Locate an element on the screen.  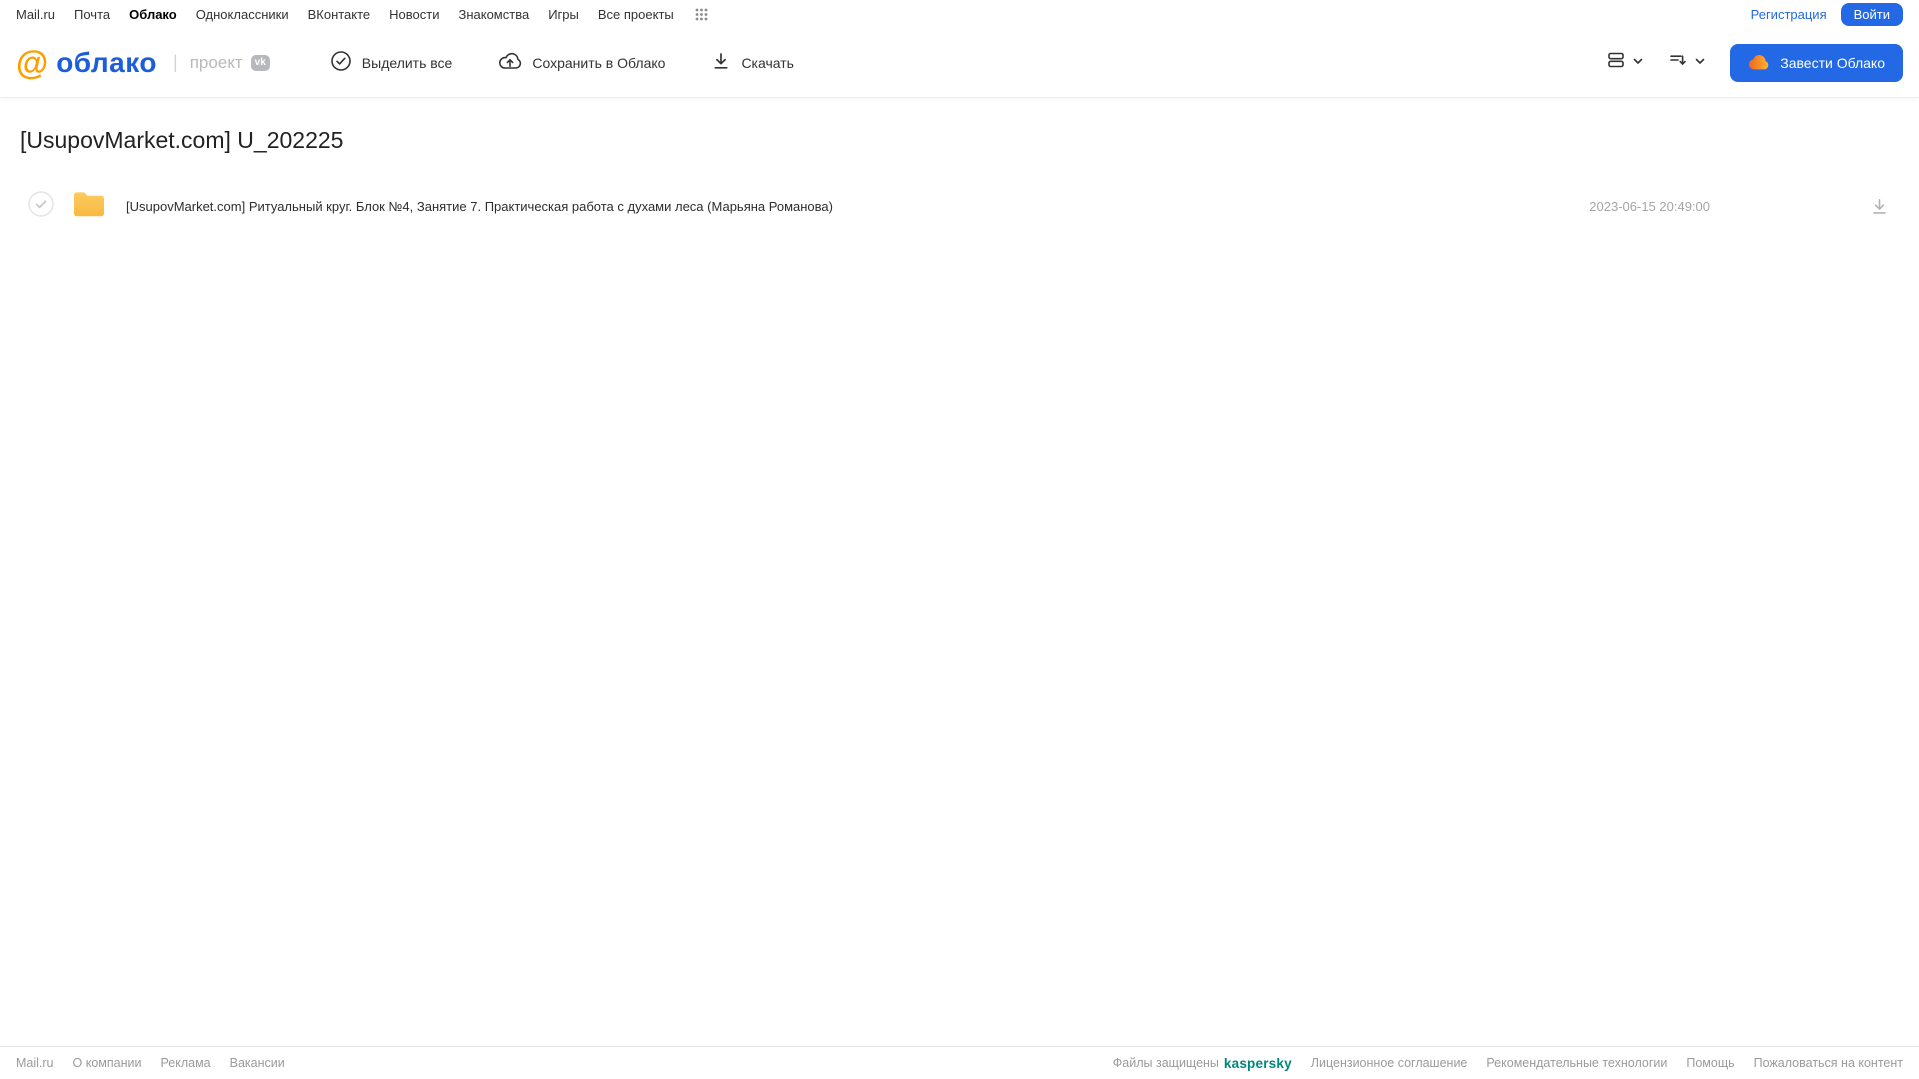
files-protected-note: Файлы защищены kaspersky is located at coordinates (1202, 1063).